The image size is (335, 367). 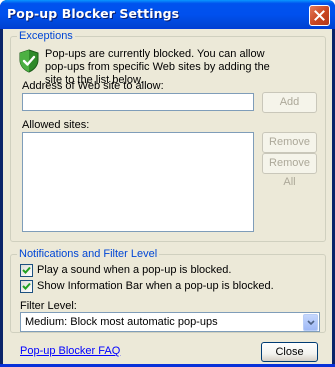 I want to click on close-icon, so click(x=319, y=15).